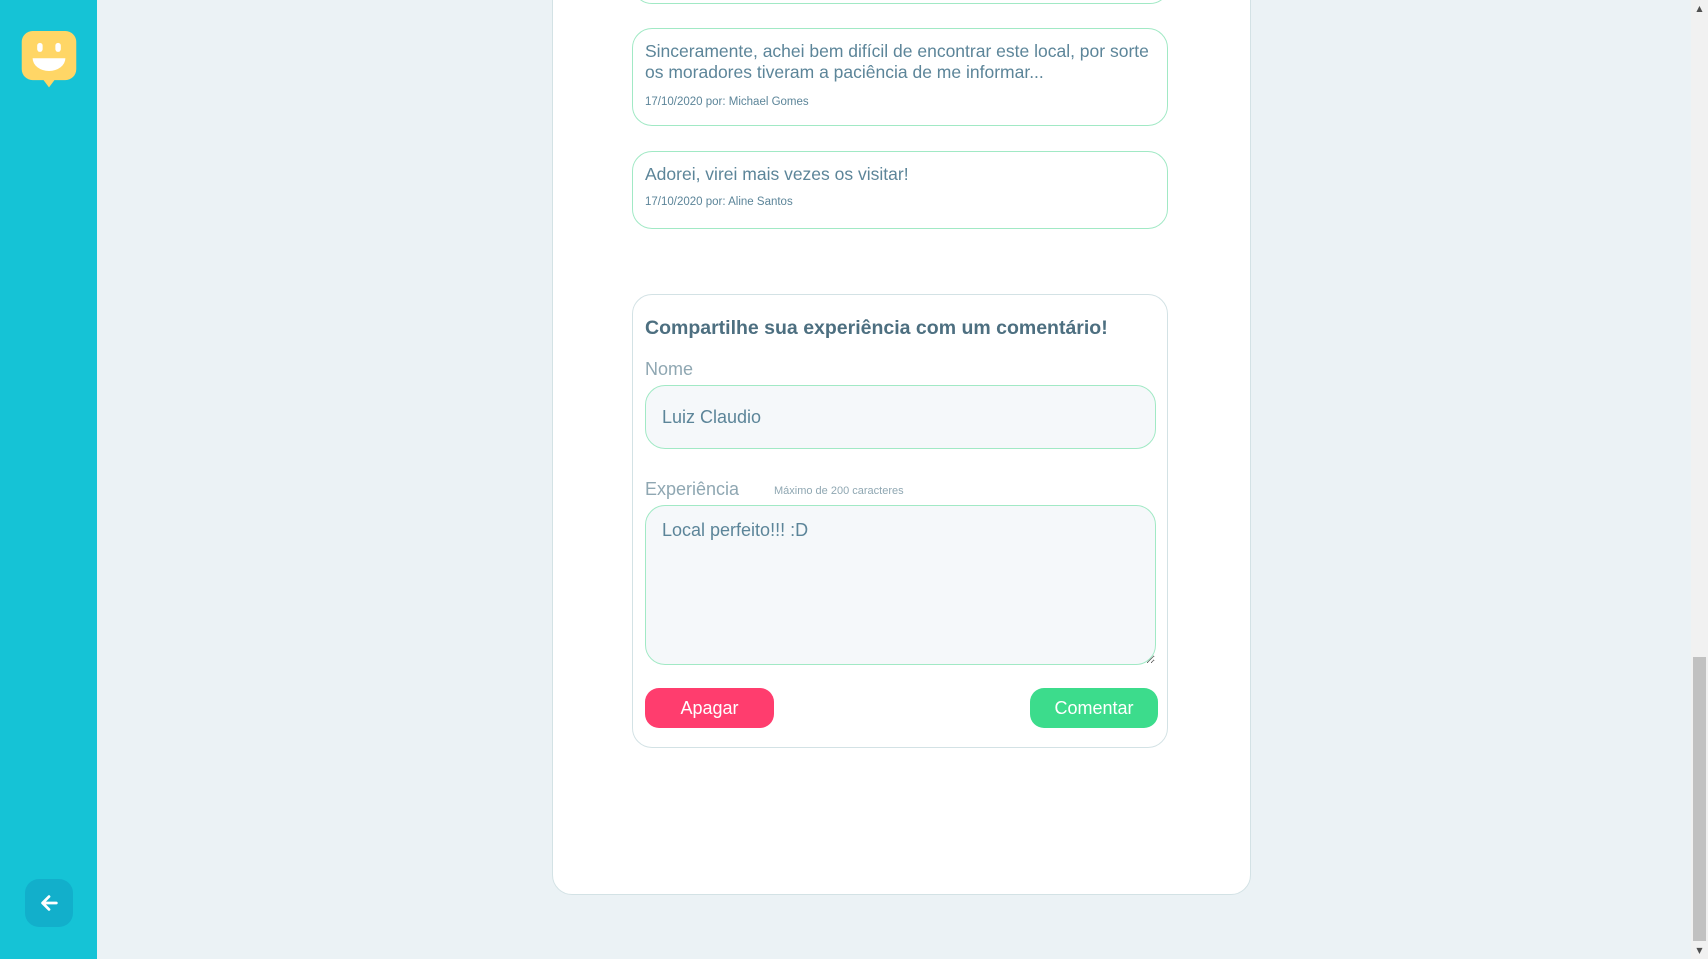 The width and height of the screenshot is (1708, 959). Describe the element at coordinates (839, 491) in the screenshot. I see `experience-hint: Máximo de 200 caracteres` at that location.